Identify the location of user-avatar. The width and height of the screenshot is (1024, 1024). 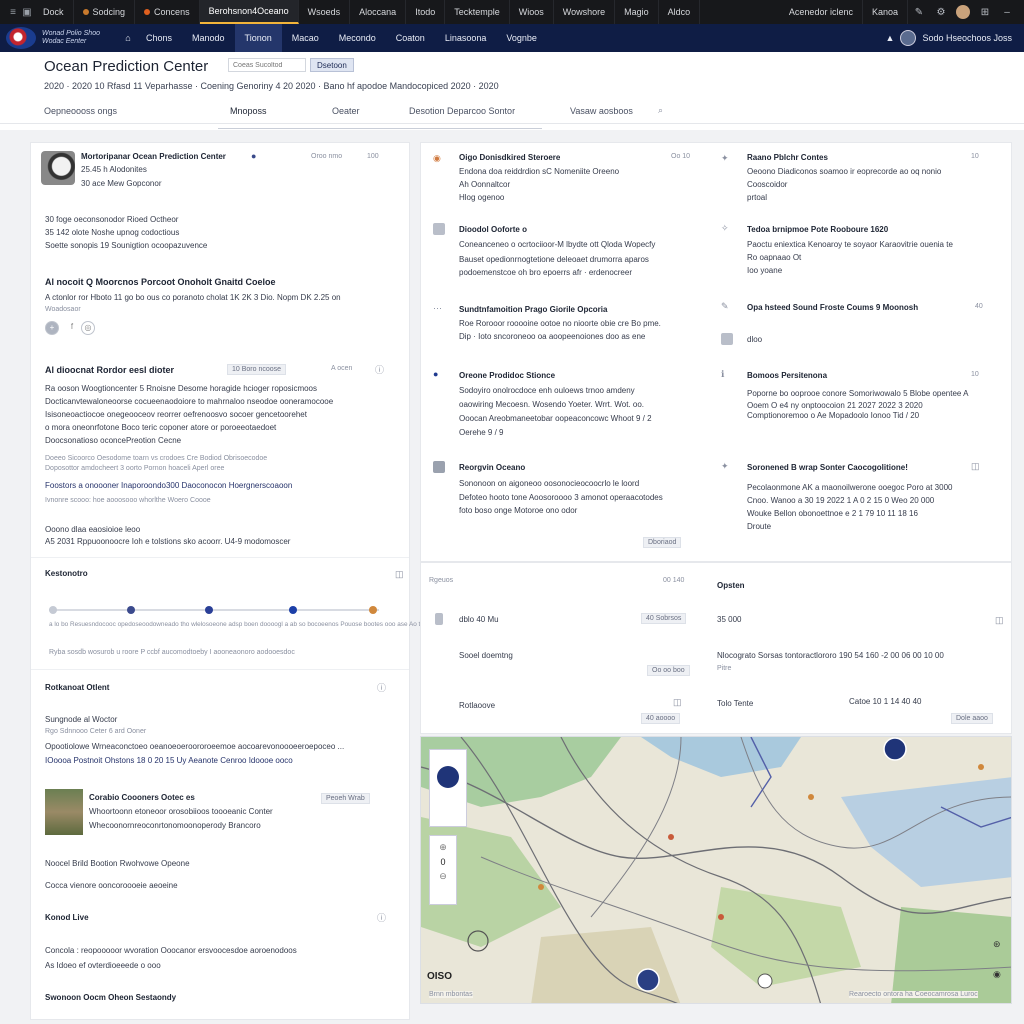
(908, 38).